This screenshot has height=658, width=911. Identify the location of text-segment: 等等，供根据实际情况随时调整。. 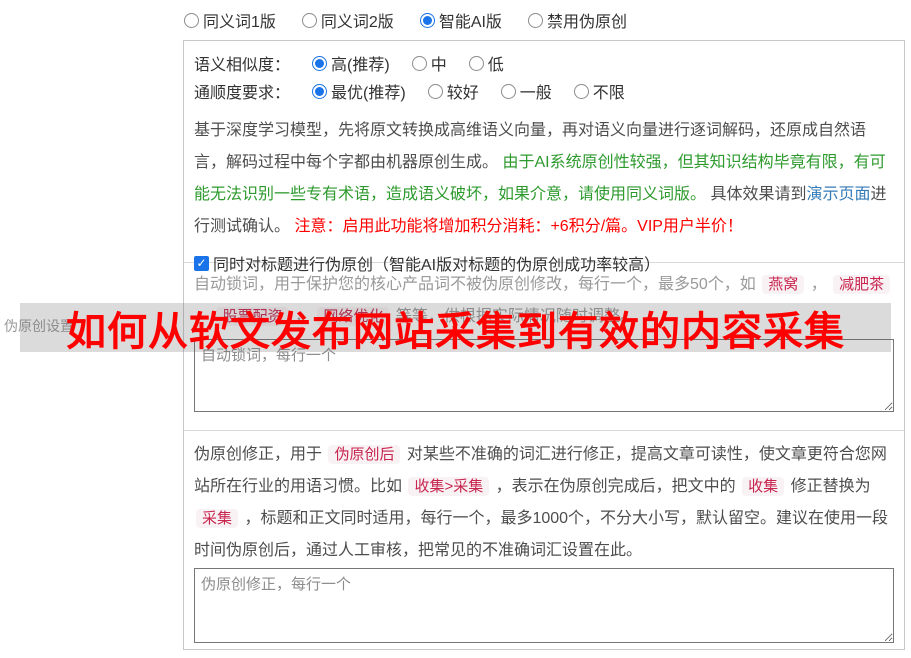
(513, 316).